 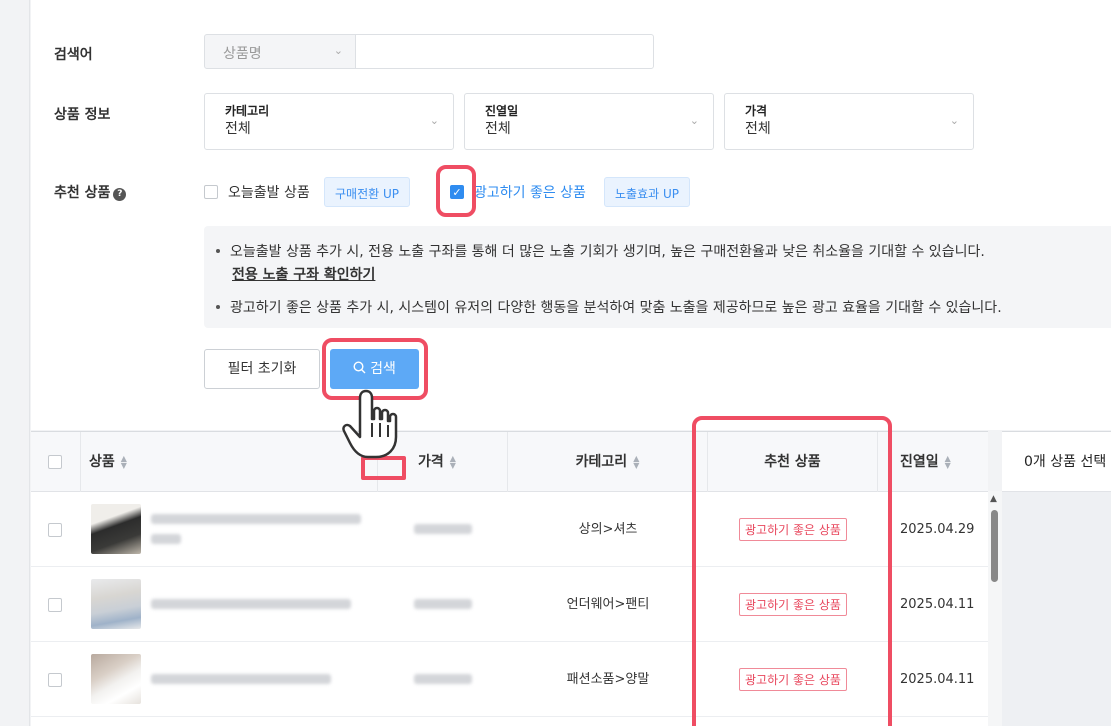 I want to click on row-category: 상의>셔츠, so click(x=608, y=529).